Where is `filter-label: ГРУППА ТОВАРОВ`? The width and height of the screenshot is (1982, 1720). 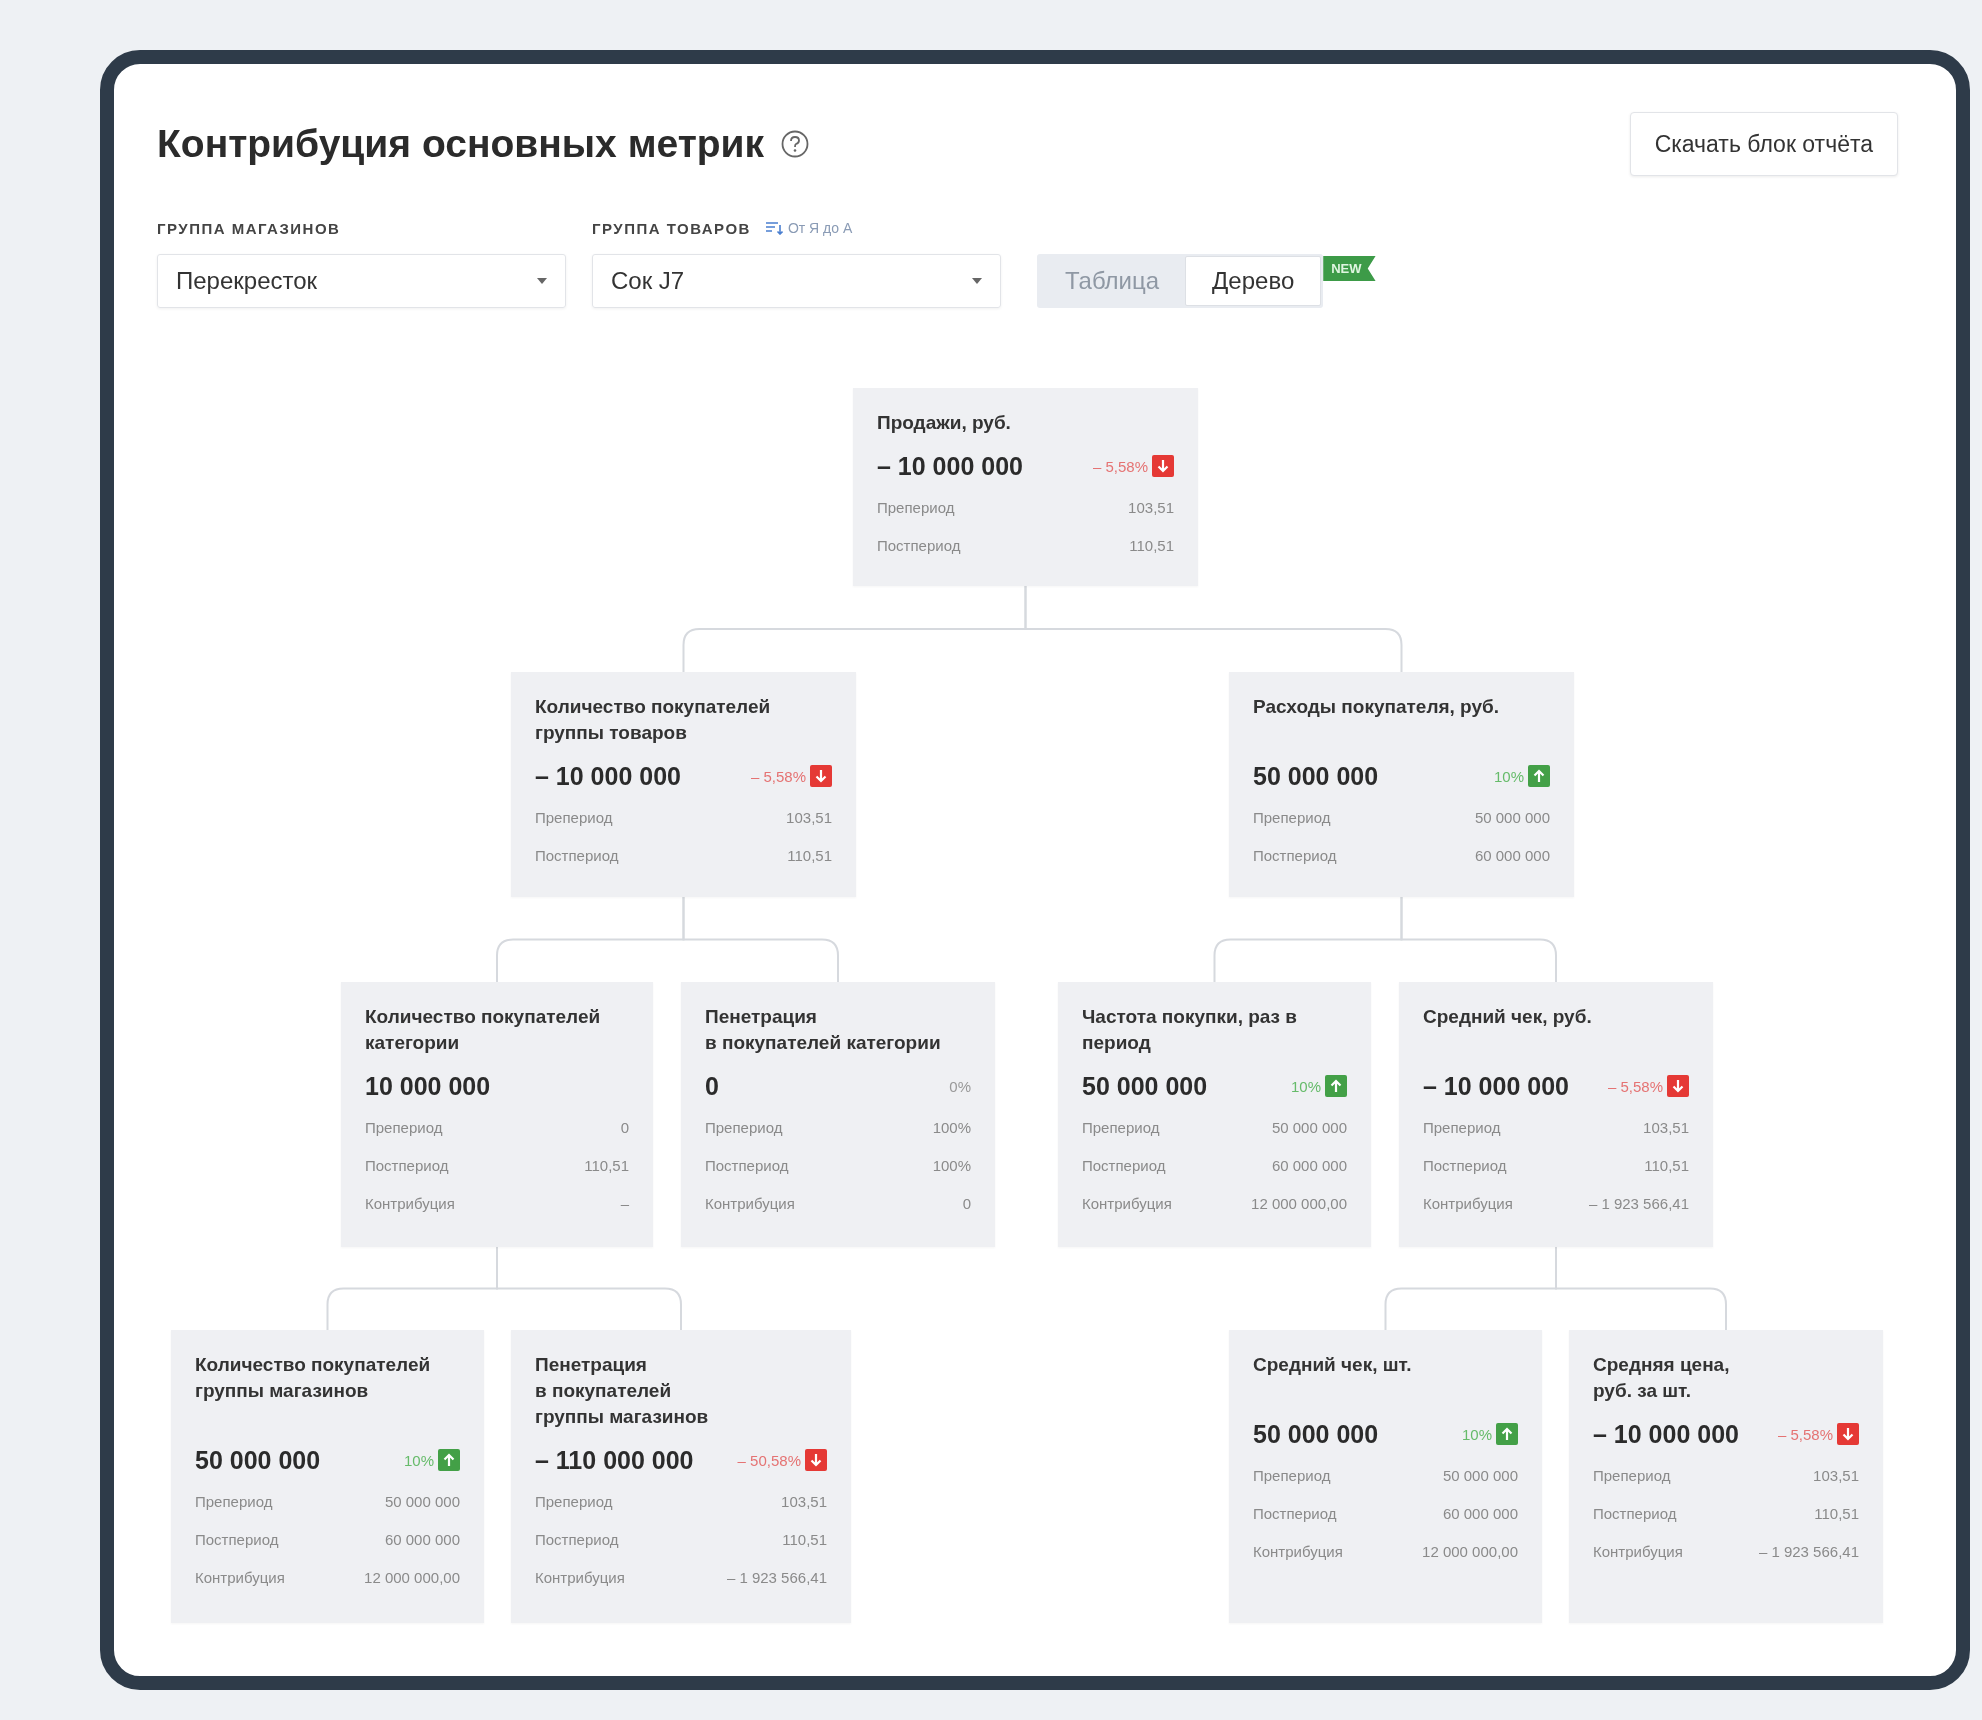
filter-label: ГРУППА ТОВАРОВ is located at coordinates (671, 228).